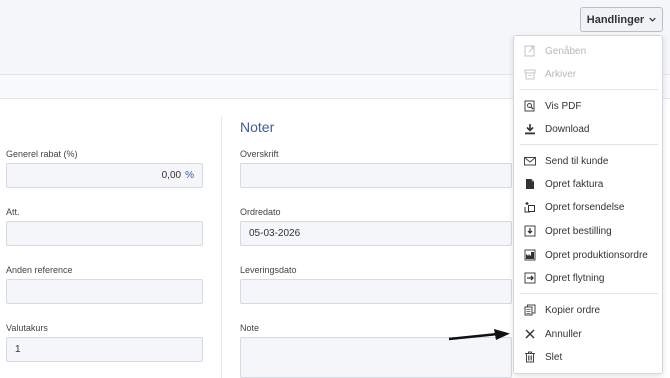 The width and height of the screenshot is (670, 378). I want to click on menu-item-label: Kopier ordre, so click(573, 310).